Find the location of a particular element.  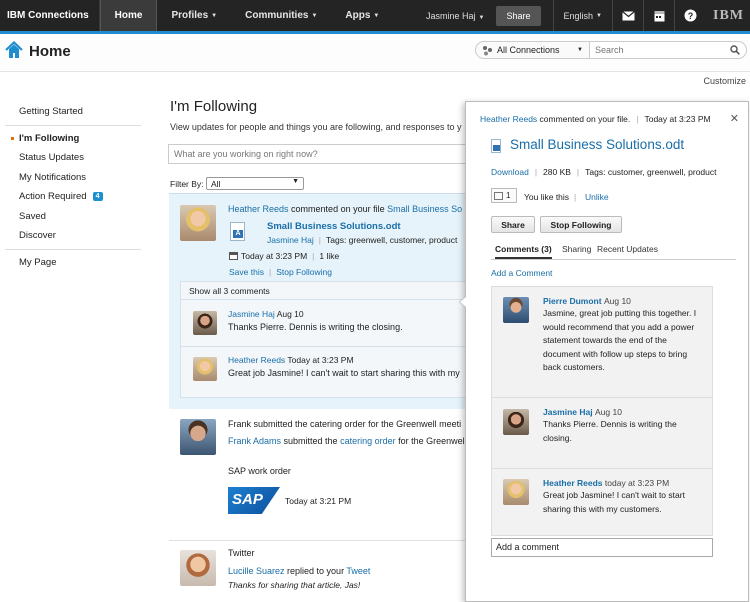

person-link: Frank Adams is located at coordinates (254, 441).